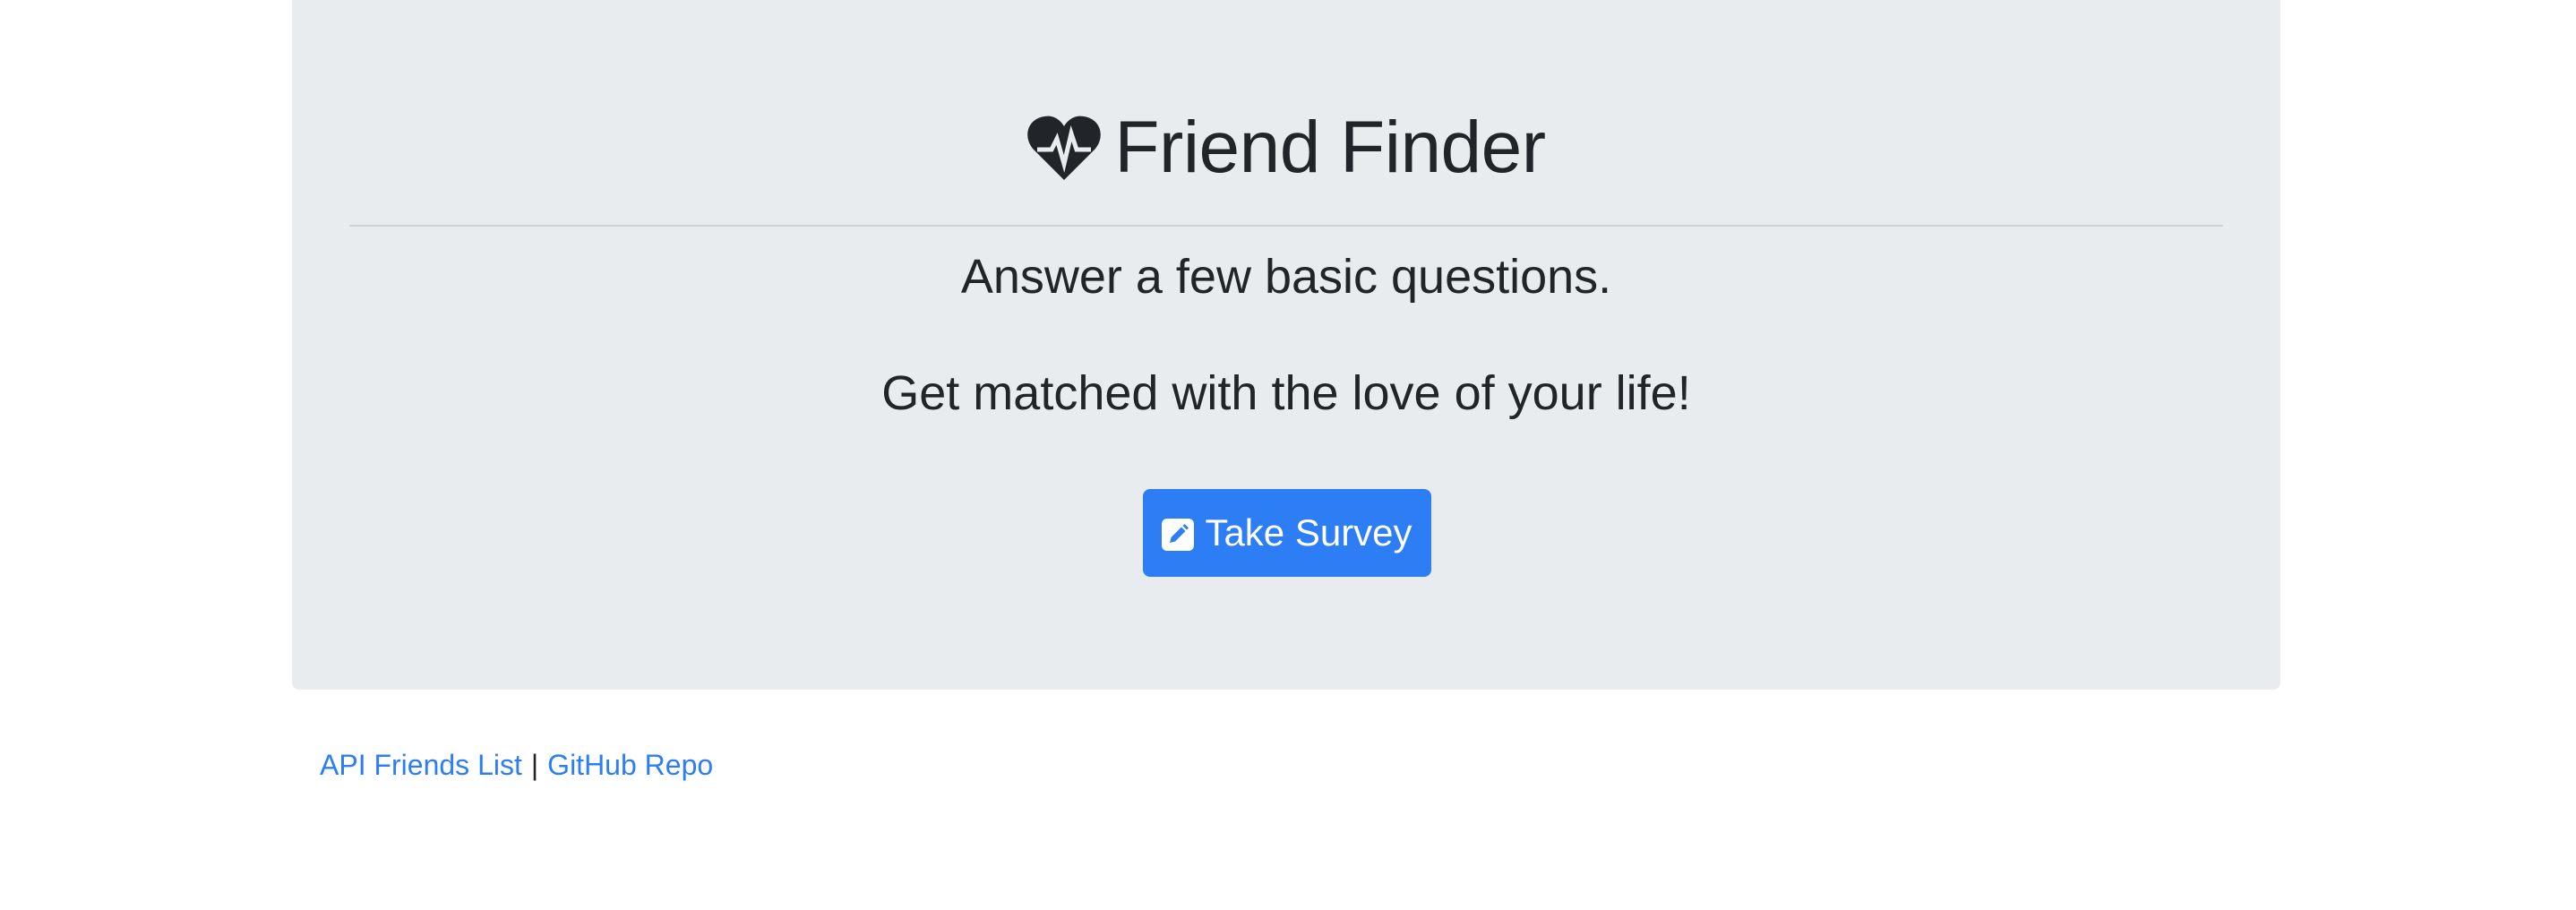 This screenshot has height=910, width=2576. Describe the element at coordinates (1286, 393) in the screenshot. I see `lead-text-2: Get matched with the love of your life!` at that location.